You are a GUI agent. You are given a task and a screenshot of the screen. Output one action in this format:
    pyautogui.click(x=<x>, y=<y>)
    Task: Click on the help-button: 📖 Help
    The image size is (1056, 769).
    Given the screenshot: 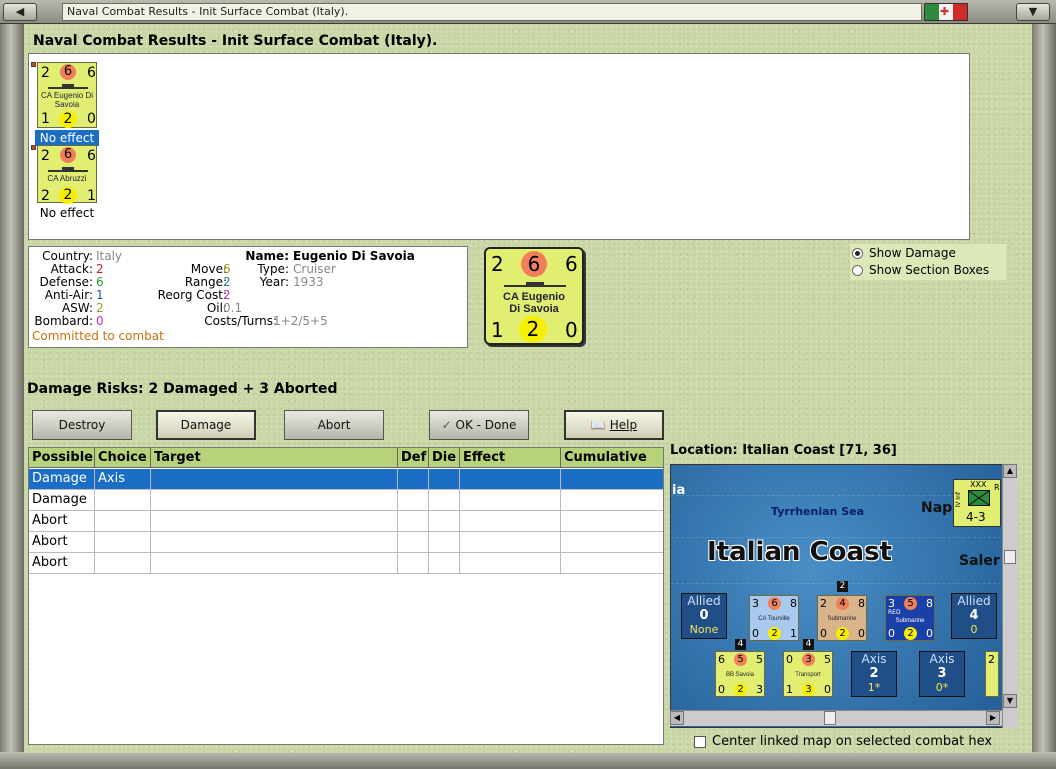 What is the action you would take?
    pyautogui.click(x=614, y=425)
    